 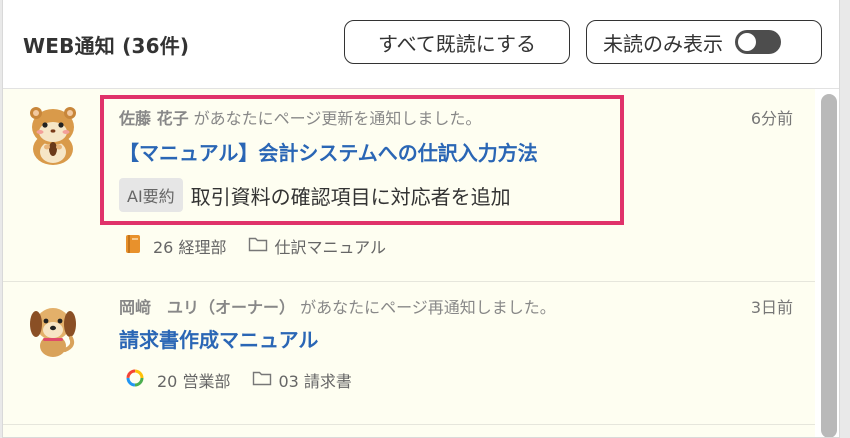 I want to click on mark-all-read-label: すべて既読にする, so click(x=457, y=43).